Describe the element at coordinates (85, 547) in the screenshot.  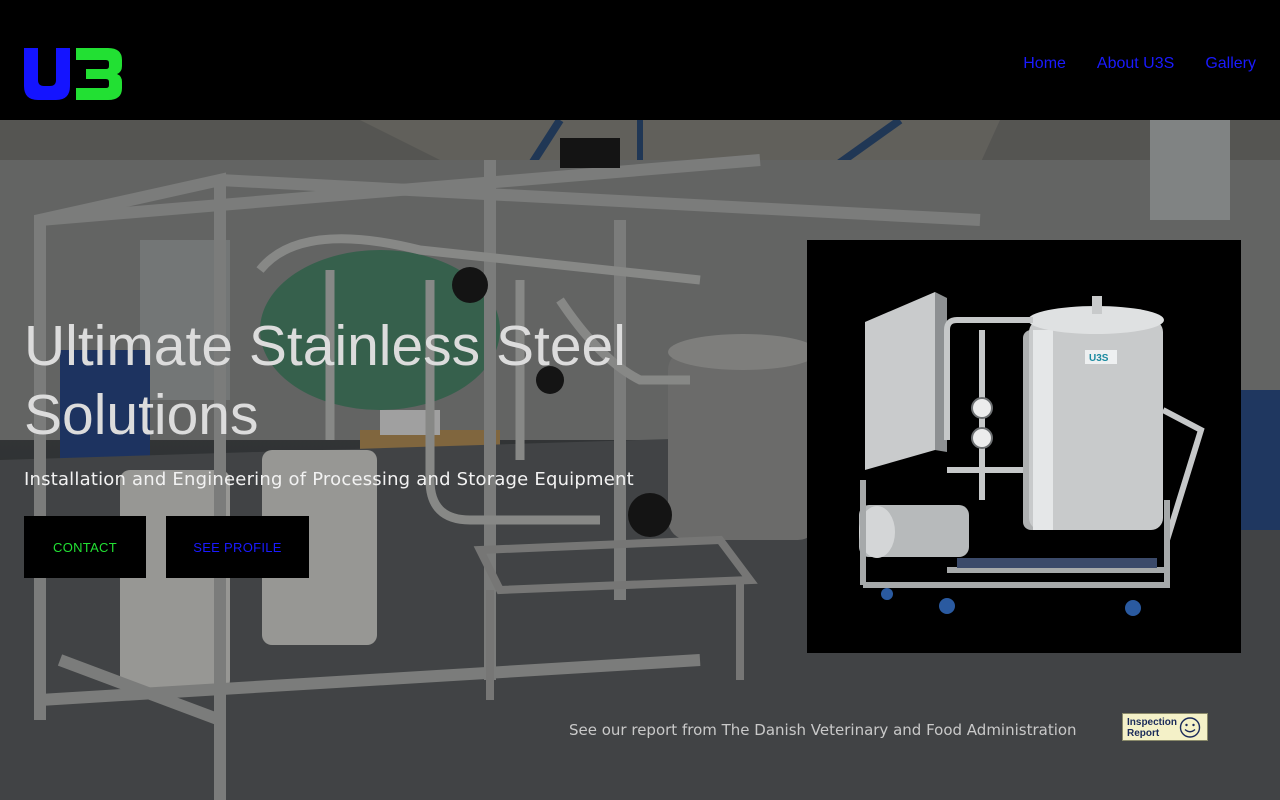
I see `contact-button: CONTACT` at that location.